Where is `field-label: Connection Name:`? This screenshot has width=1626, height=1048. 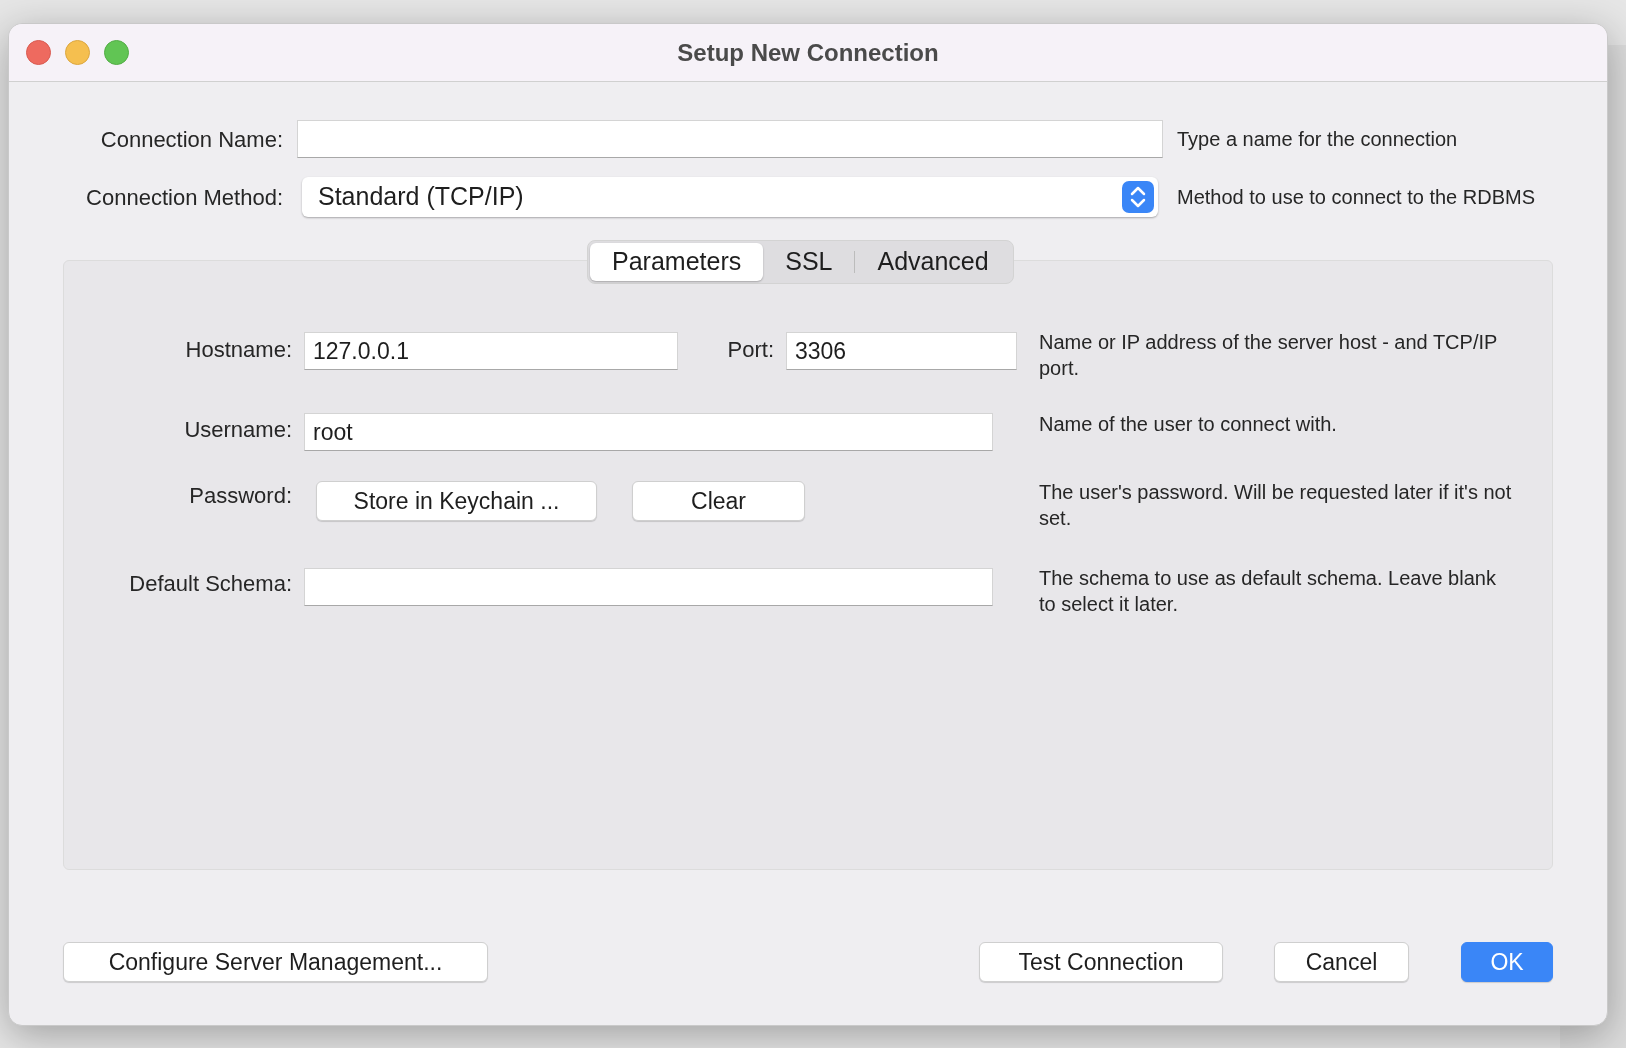 field-label: Connection Name: is located at coordinates (191, 139).